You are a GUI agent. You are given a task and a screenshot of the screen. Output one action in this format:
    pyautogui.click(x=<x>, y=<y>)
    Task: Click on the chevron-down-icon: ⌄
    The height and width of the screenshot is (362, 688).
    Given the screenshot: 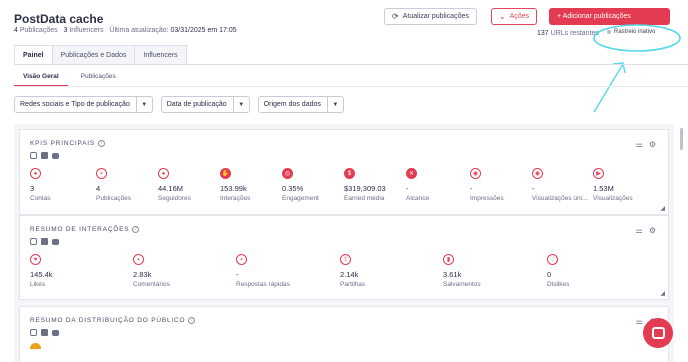 What is the action you would take?
    pyautogui.click(x=502, y=16)
    